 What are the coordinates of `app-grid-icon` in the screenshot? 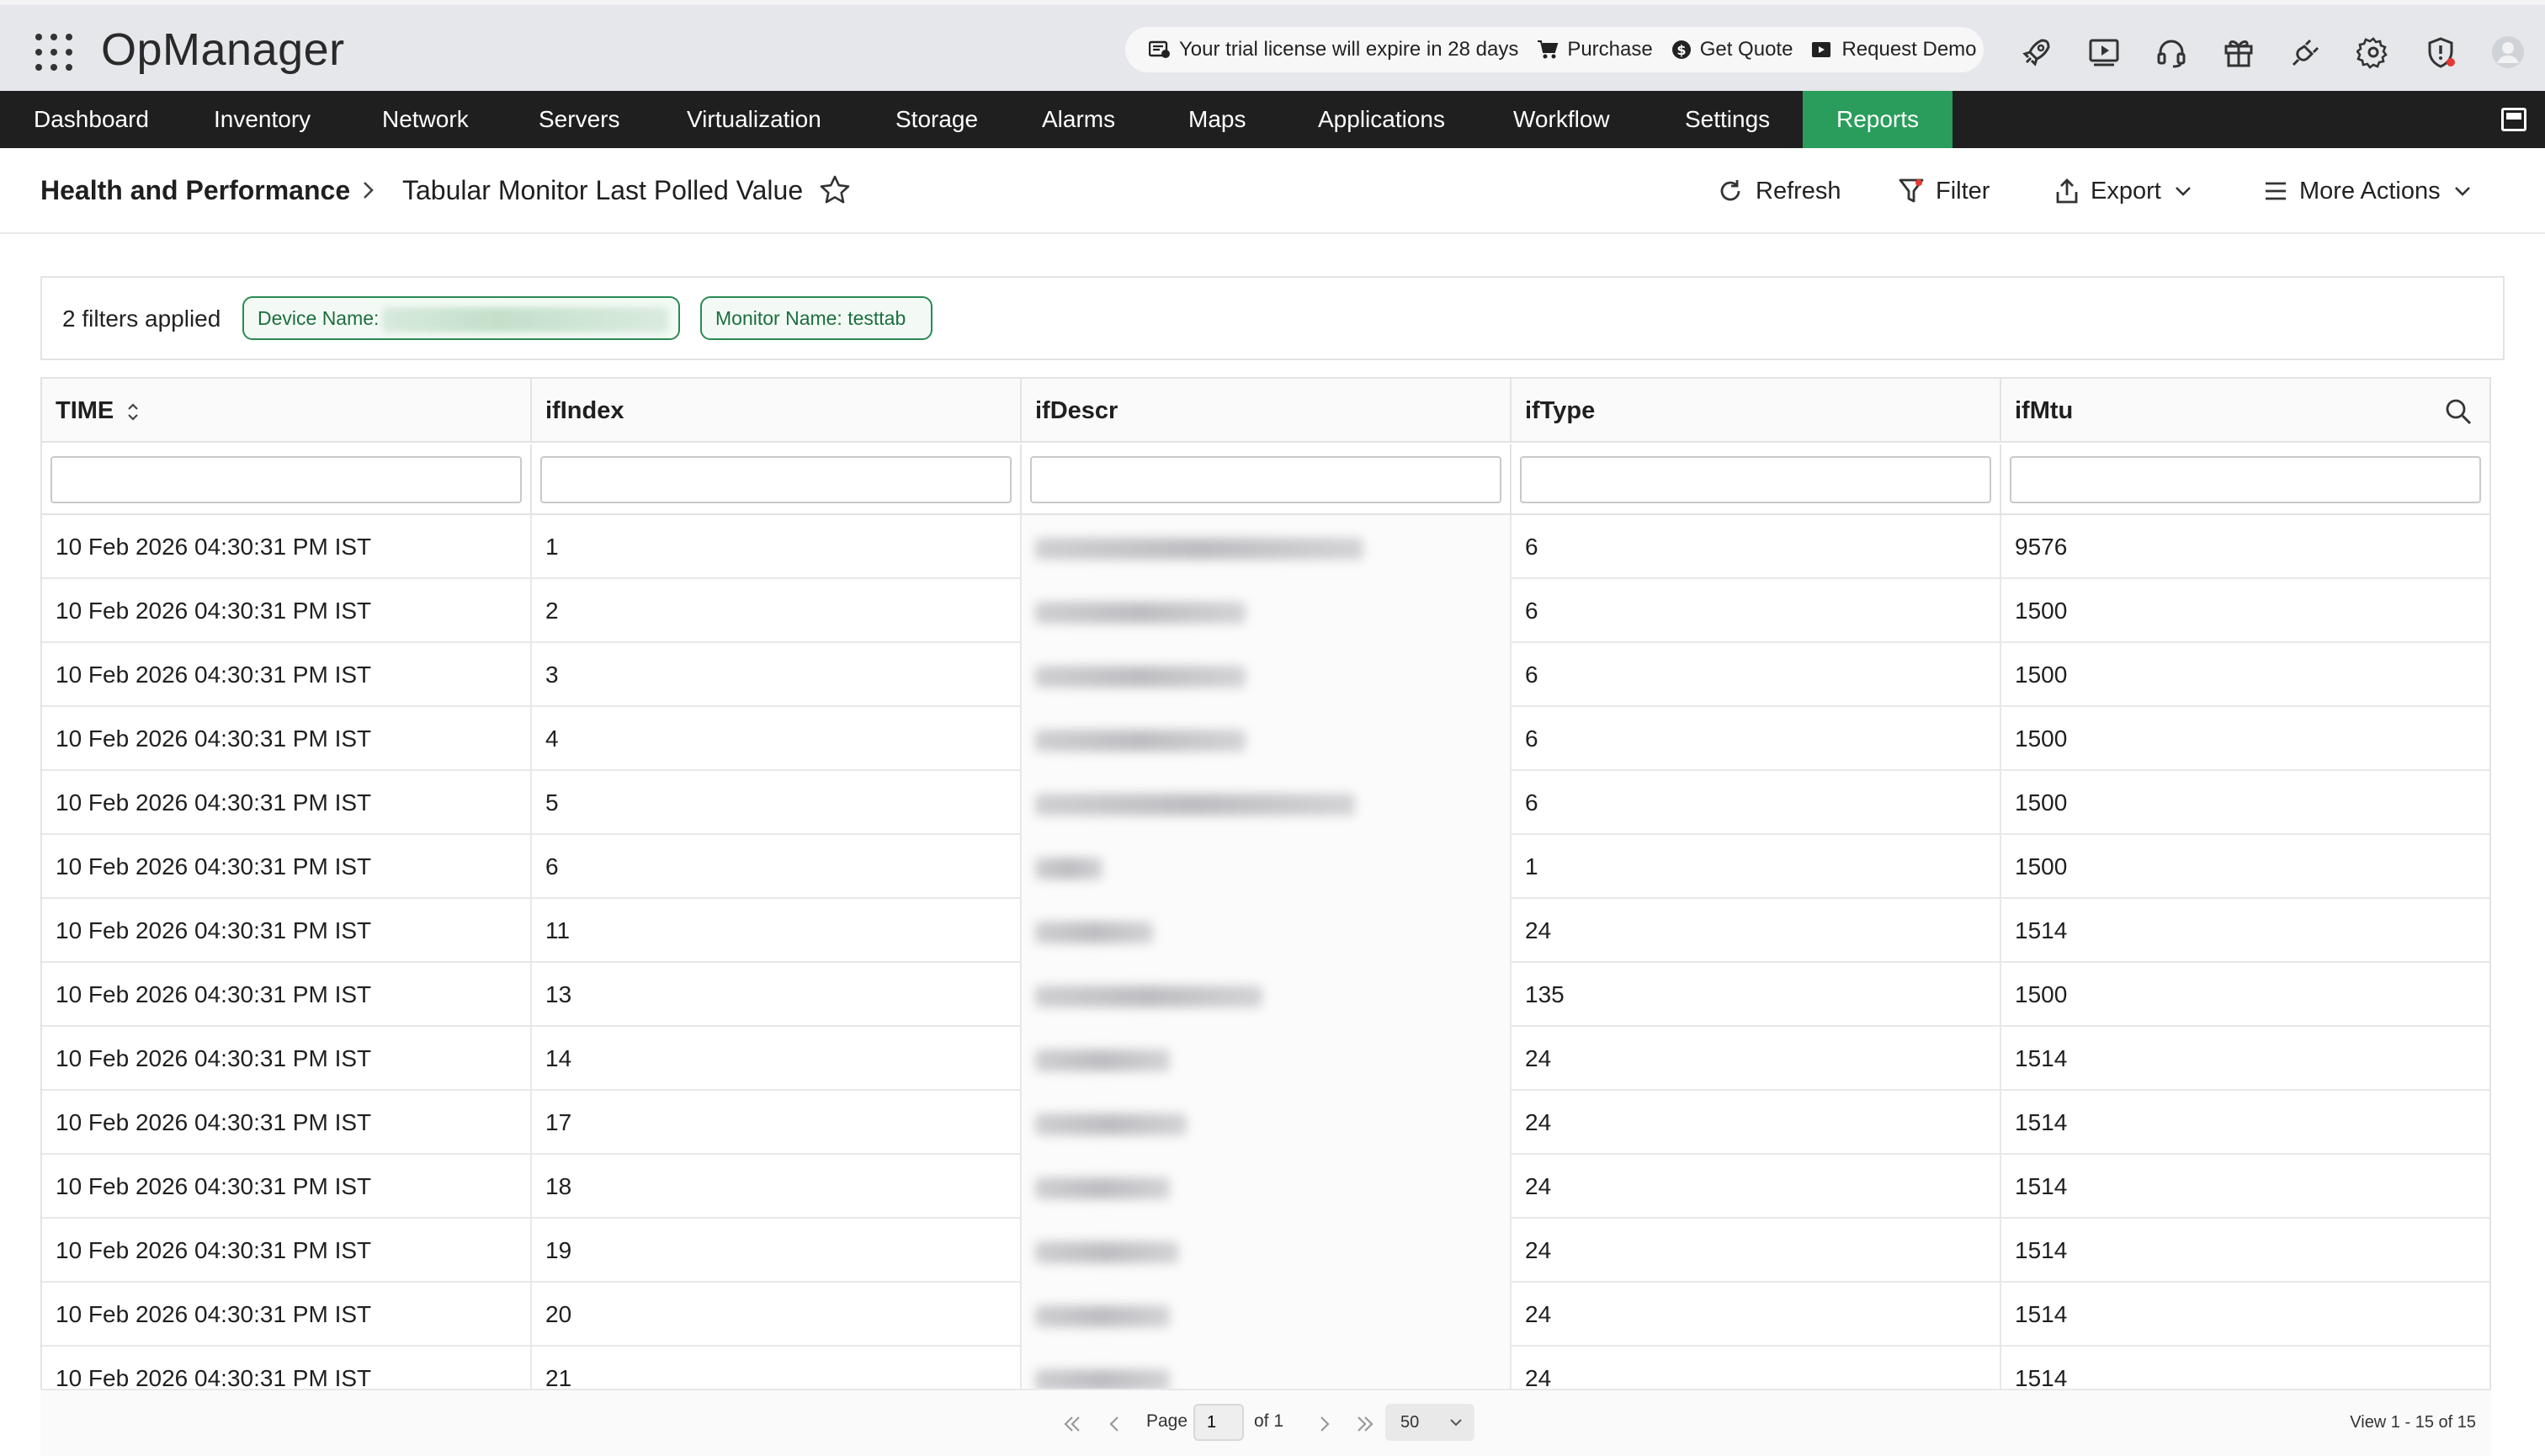 It's located at (53, 52).